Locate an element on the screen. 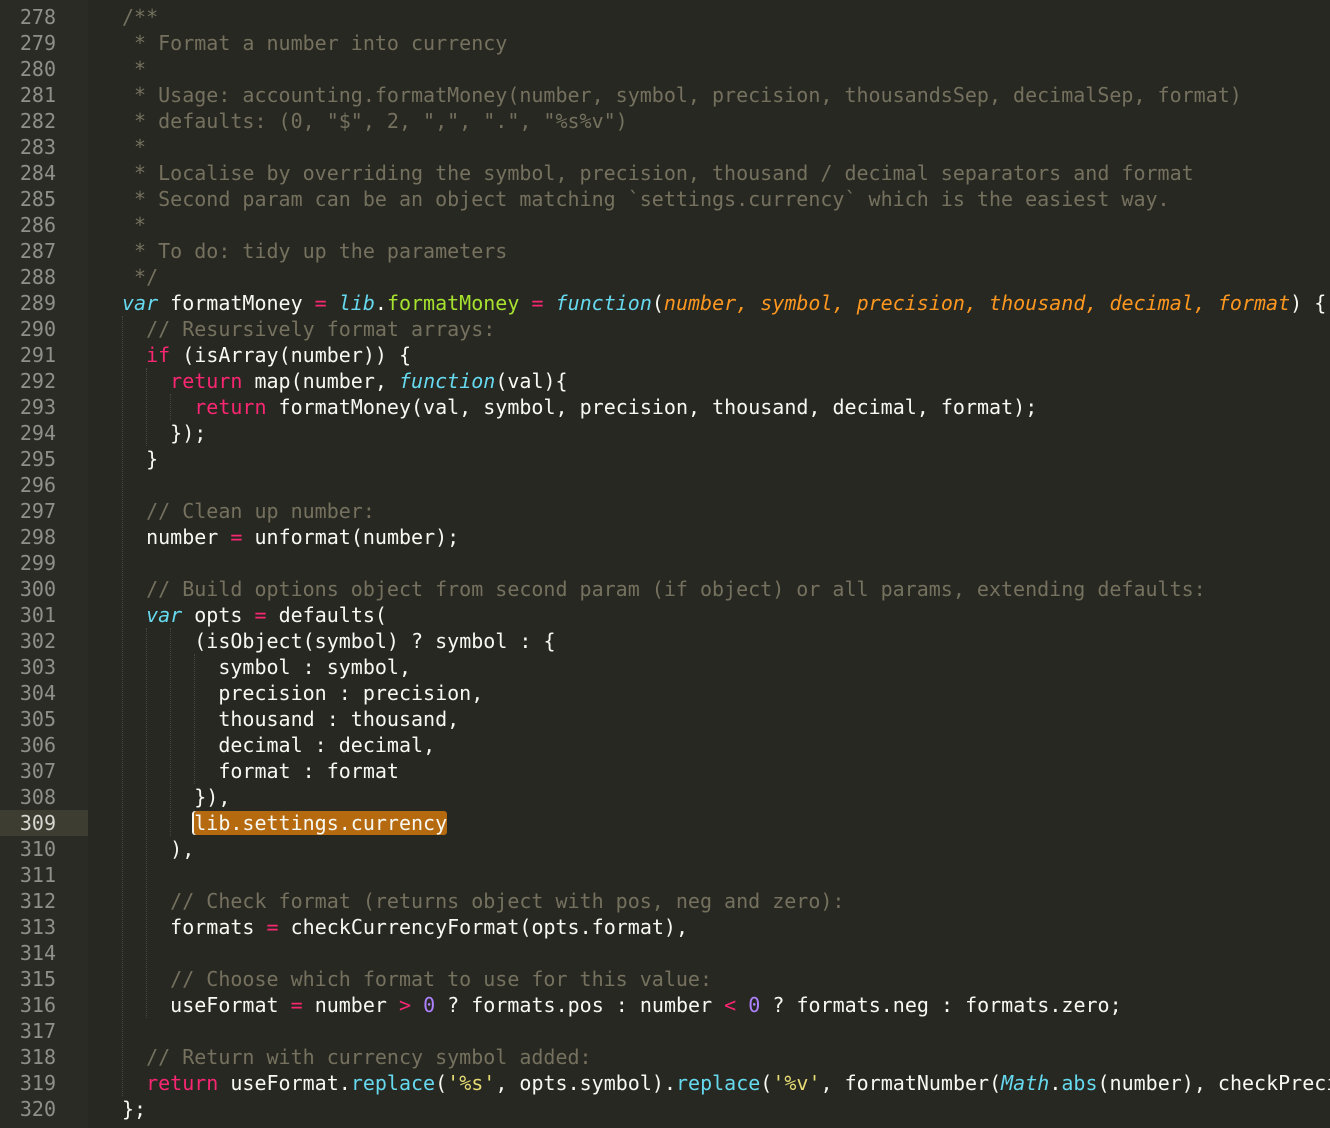  code-text: /** is located at coordinates (140, 17).